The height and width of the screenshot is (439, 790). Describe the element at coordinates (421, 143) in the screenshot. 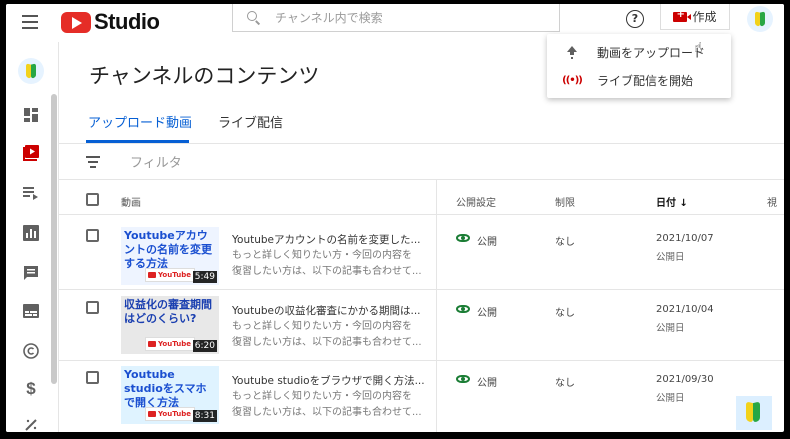

I see `tabs-divider` at that location.